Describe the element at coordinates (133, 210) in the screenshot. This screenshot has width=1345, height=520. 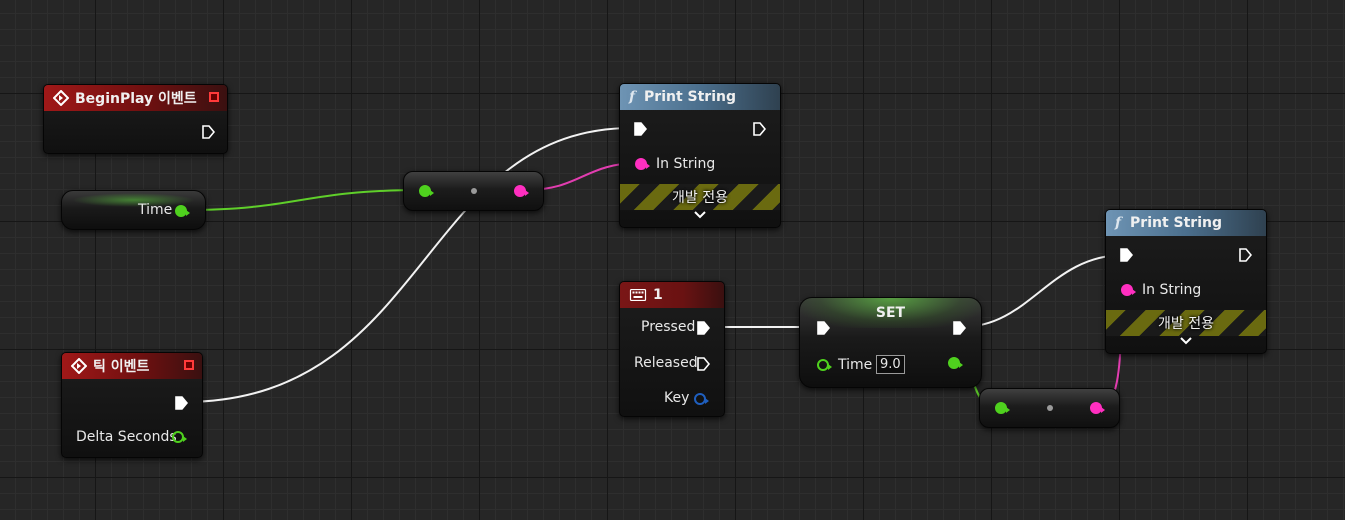
I see `time-variable-getter-node: Time` at that location.